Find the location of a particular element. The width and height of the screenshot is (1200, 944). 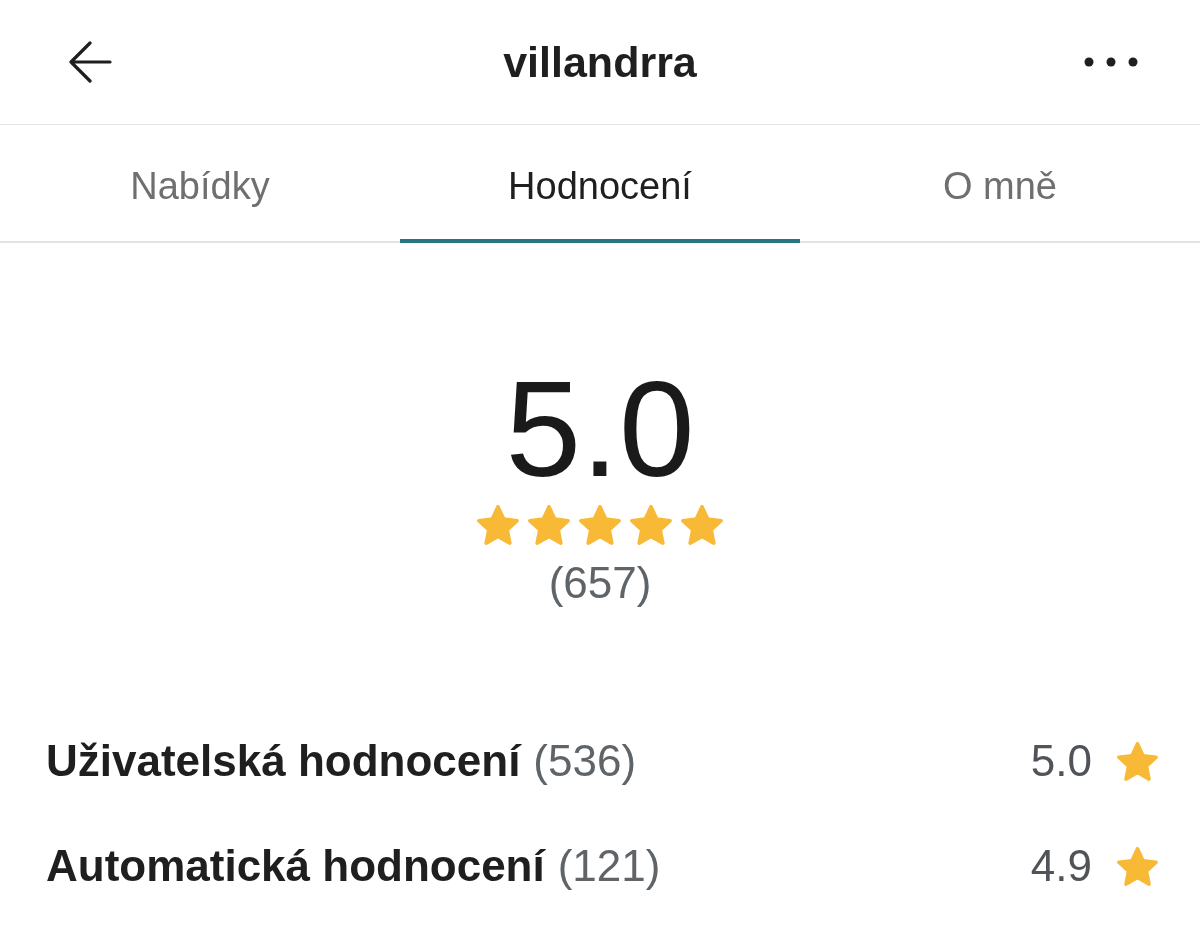

category-count: (121) is located at coordinates (609, 866).